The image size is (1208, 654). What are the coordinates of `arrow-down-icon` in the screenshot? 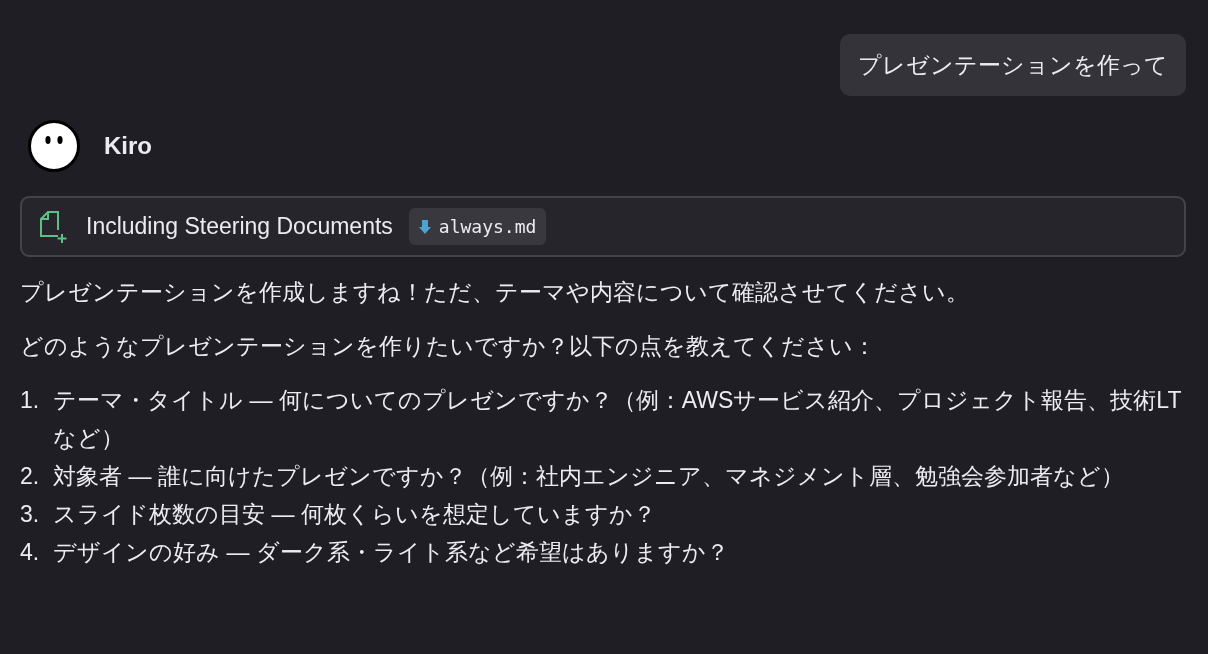 It's located at (424, 226).